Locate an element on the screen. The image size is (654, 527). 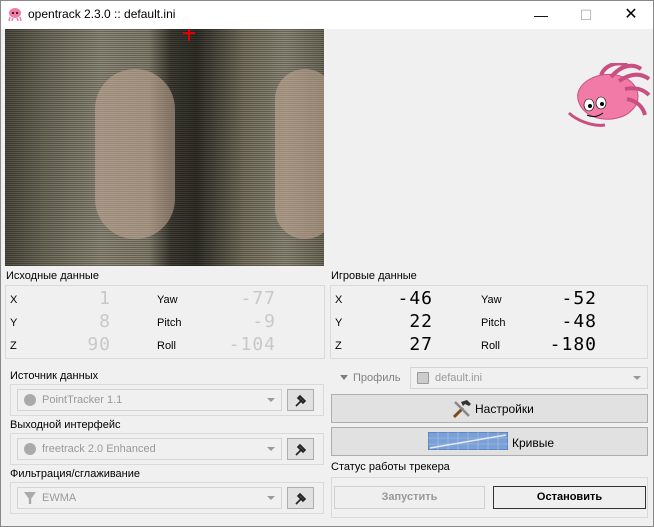
game-pitch-value: -48 is located at coordinates (579, 321).